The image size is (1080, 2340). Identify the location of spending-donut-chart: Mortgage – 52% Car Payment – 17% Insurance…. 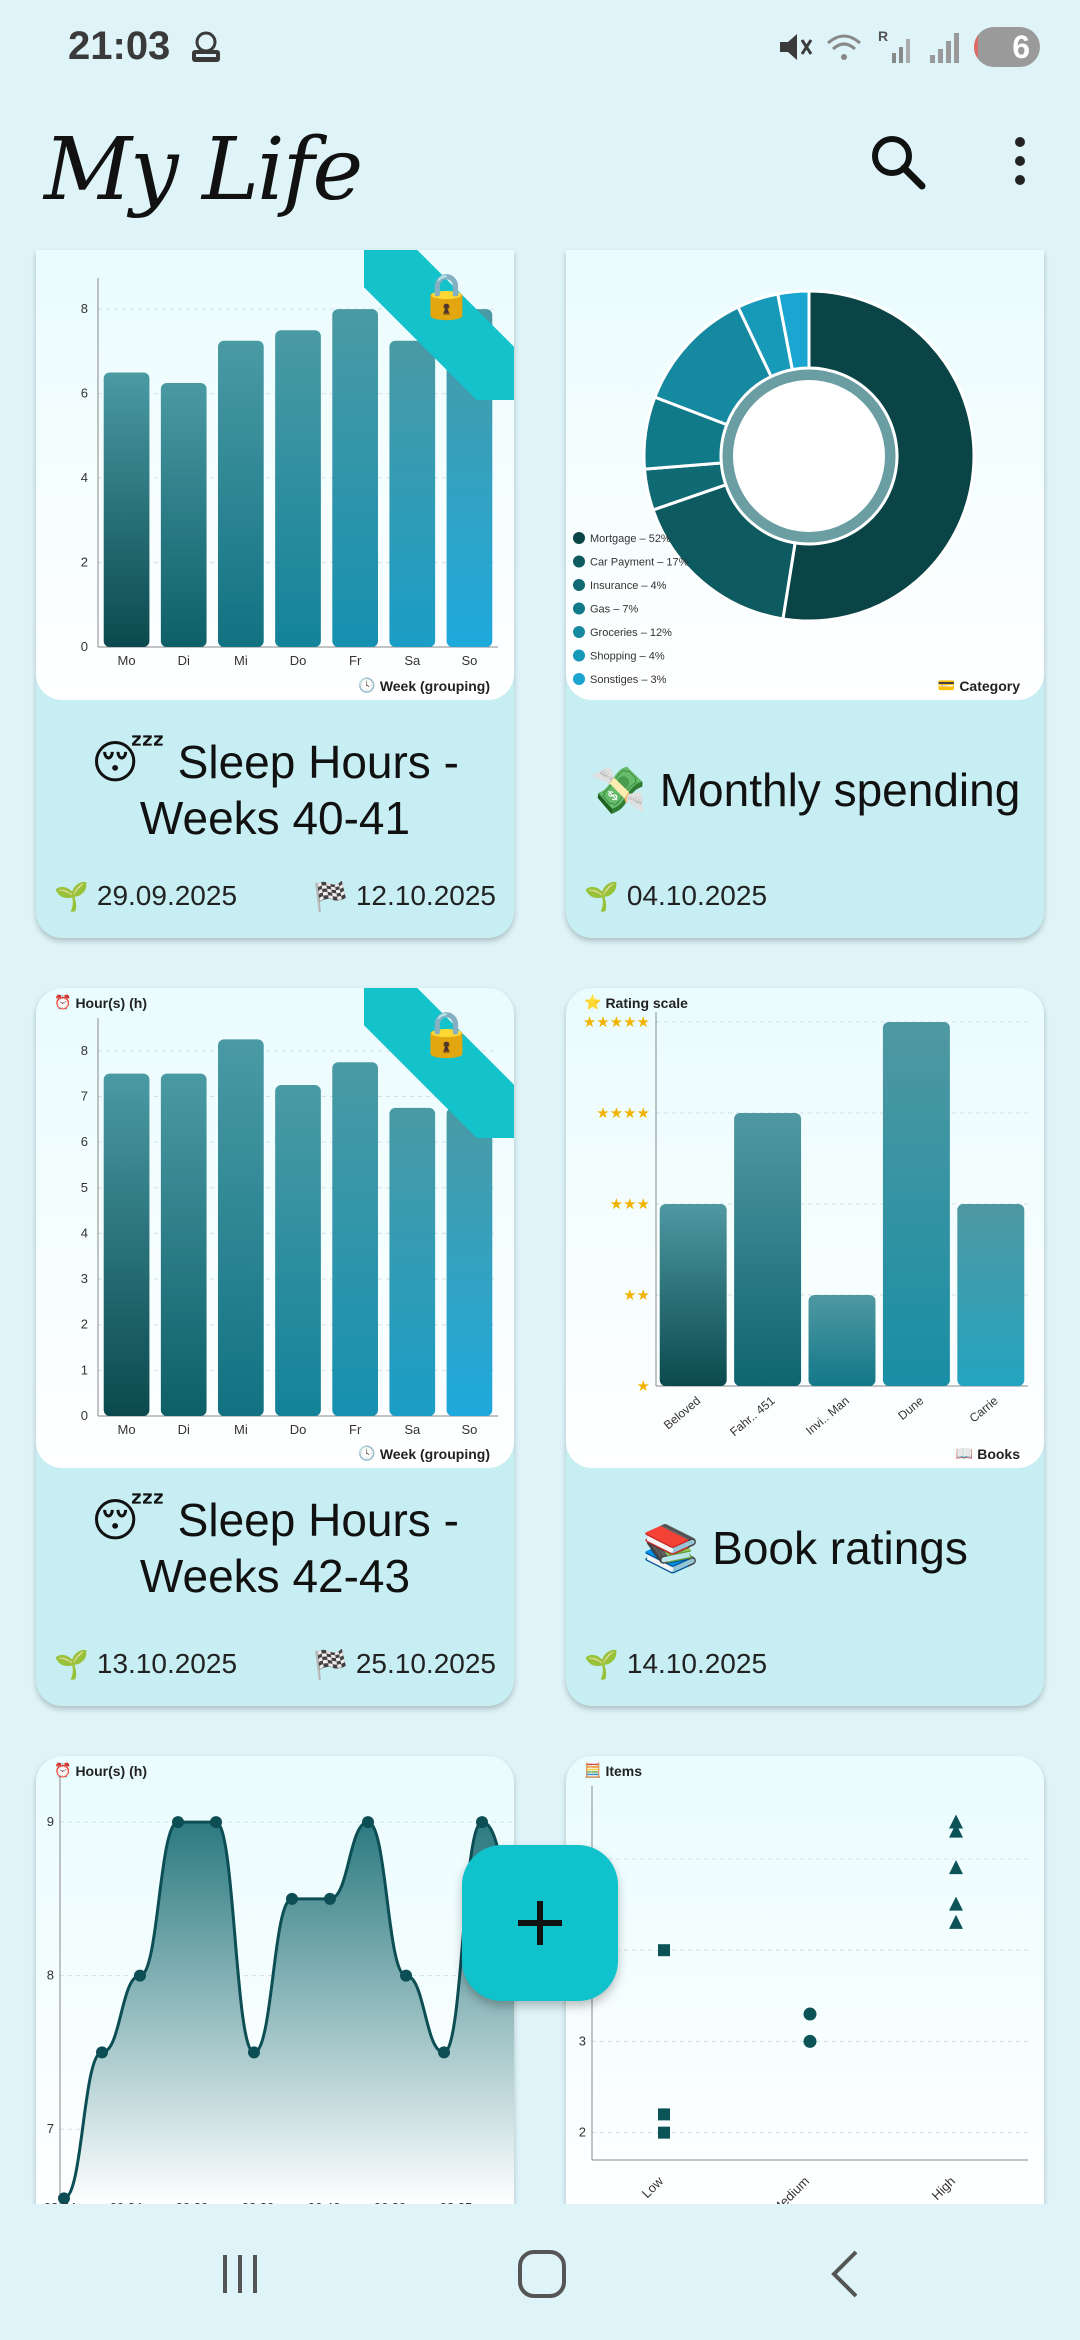
(805, 475).